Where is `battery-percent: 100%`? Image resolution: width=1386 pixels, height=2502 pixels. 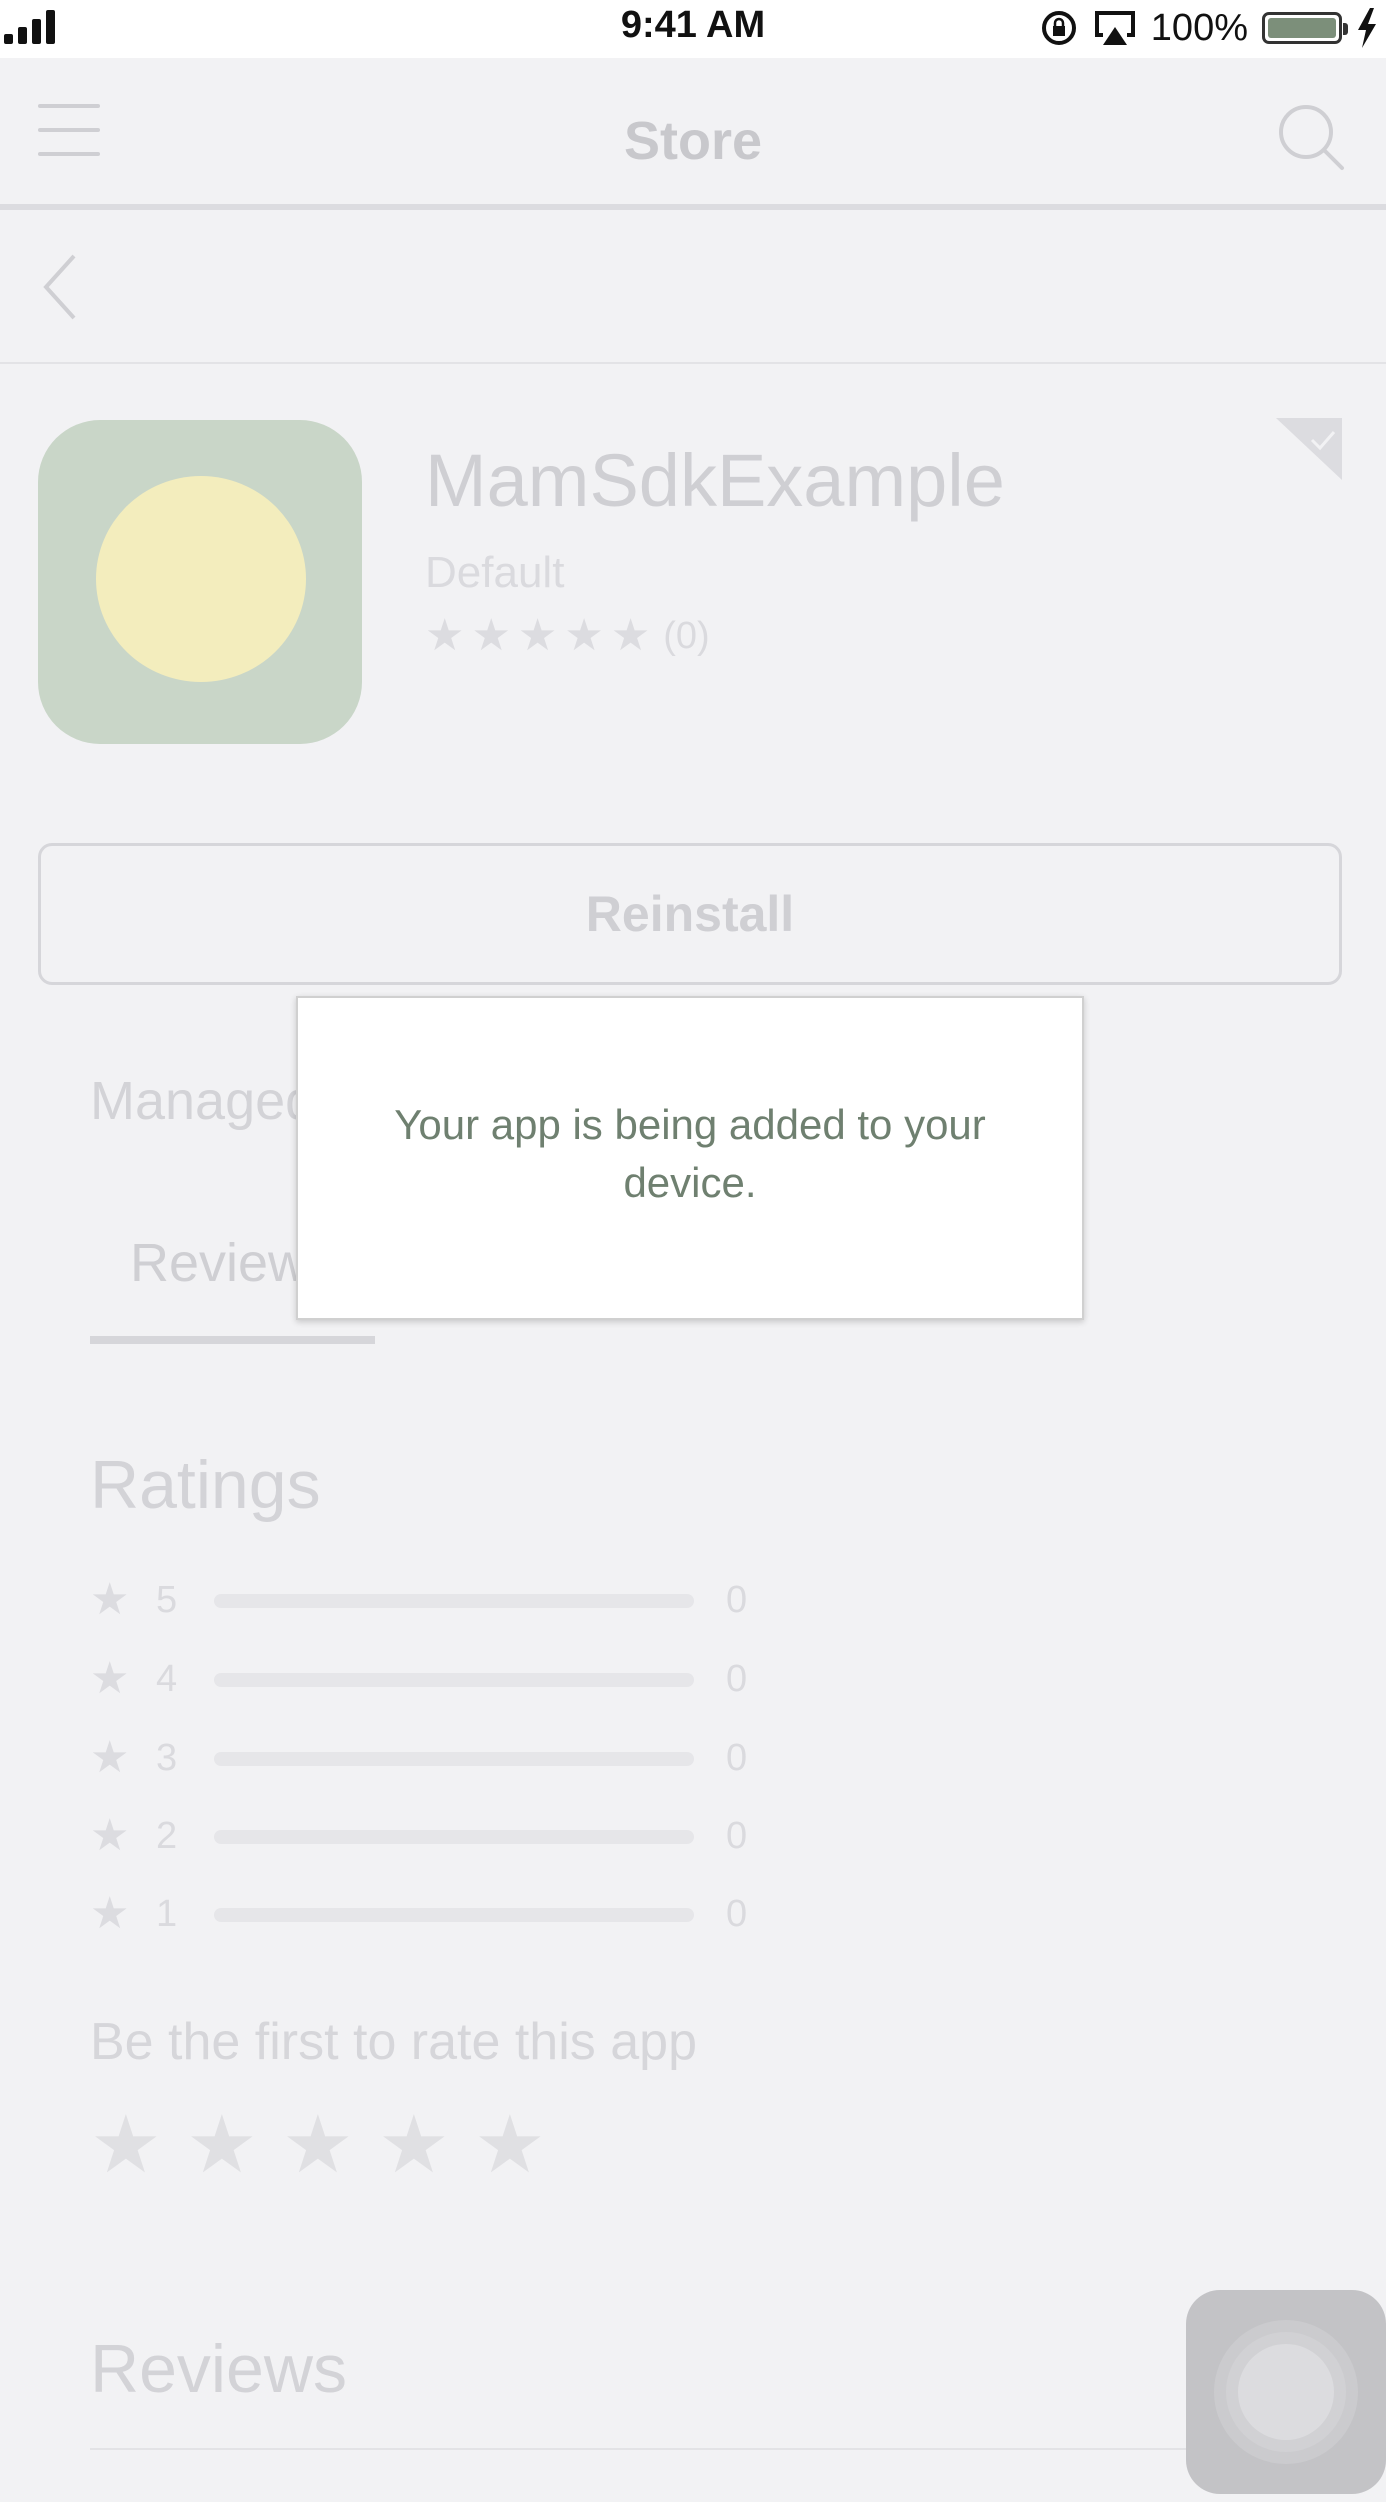
battery-percent: 100% is located at coordinates (1199, 27).